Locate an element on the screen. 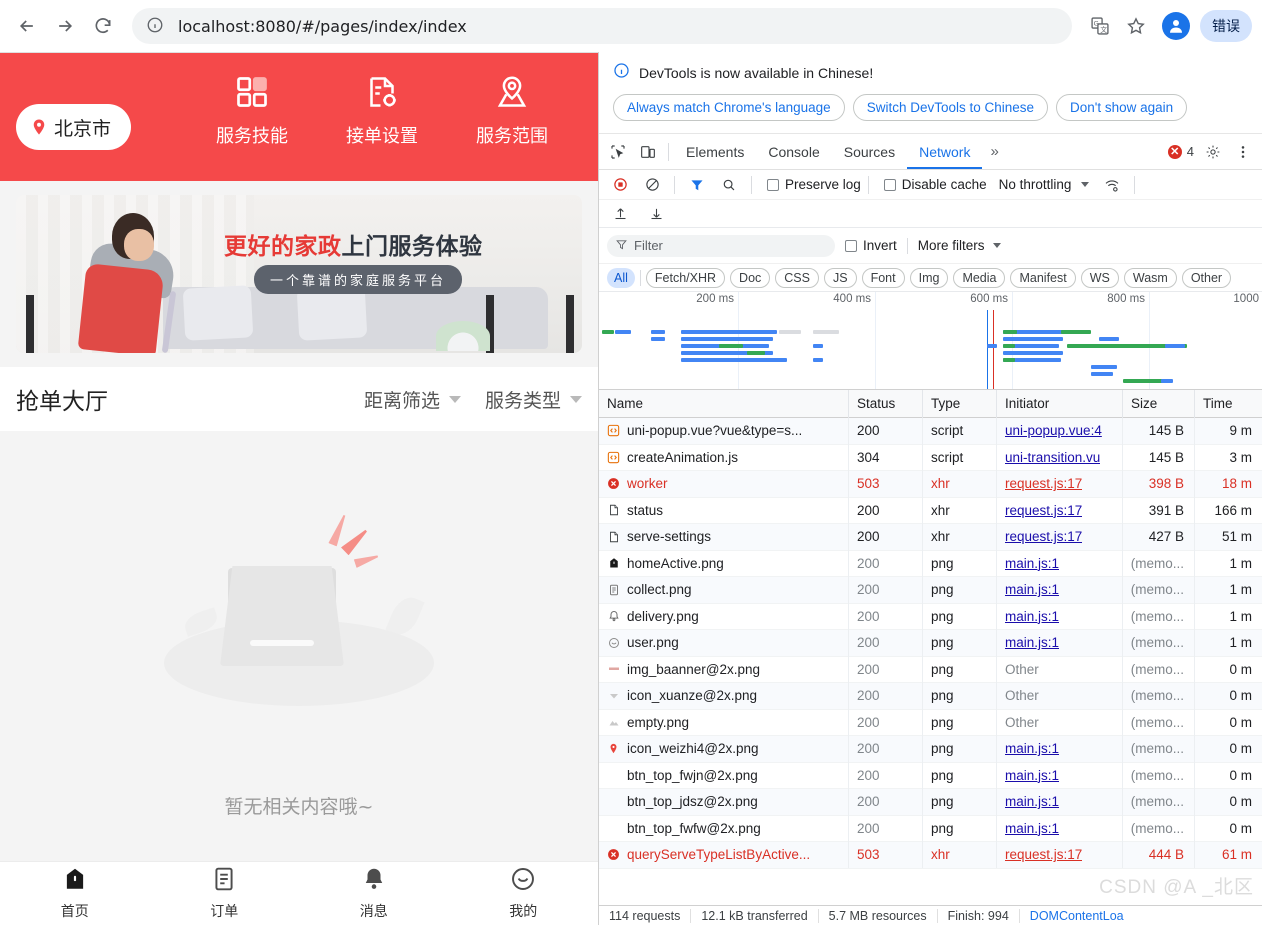 The width and height of the screenshot is (1262, 925). header-action-skills: 服务技能 is located at coordinates (252, 109).